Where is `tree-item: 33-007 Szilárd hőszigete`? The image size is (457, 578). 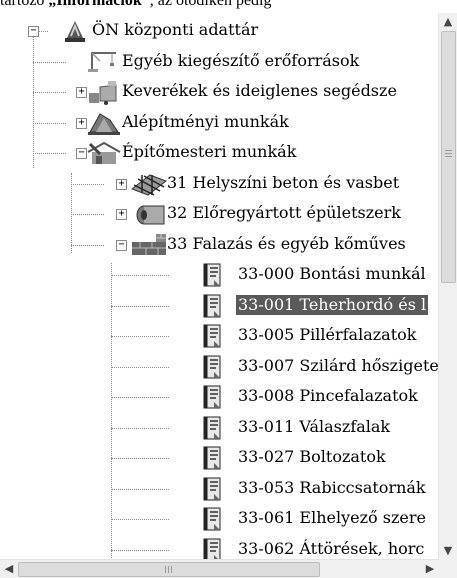 tree-item: 33-007 Szilárd hőszigete is located at coordinates (219, 367).